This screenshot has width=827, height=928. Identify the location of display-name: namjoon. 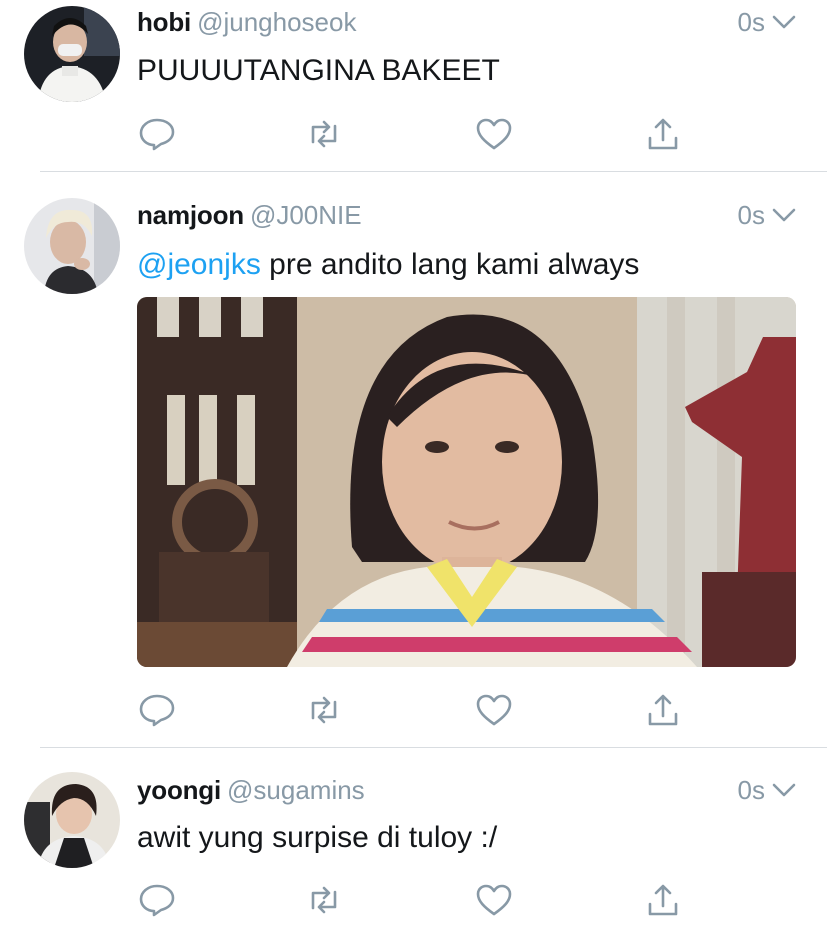
(190, 215).